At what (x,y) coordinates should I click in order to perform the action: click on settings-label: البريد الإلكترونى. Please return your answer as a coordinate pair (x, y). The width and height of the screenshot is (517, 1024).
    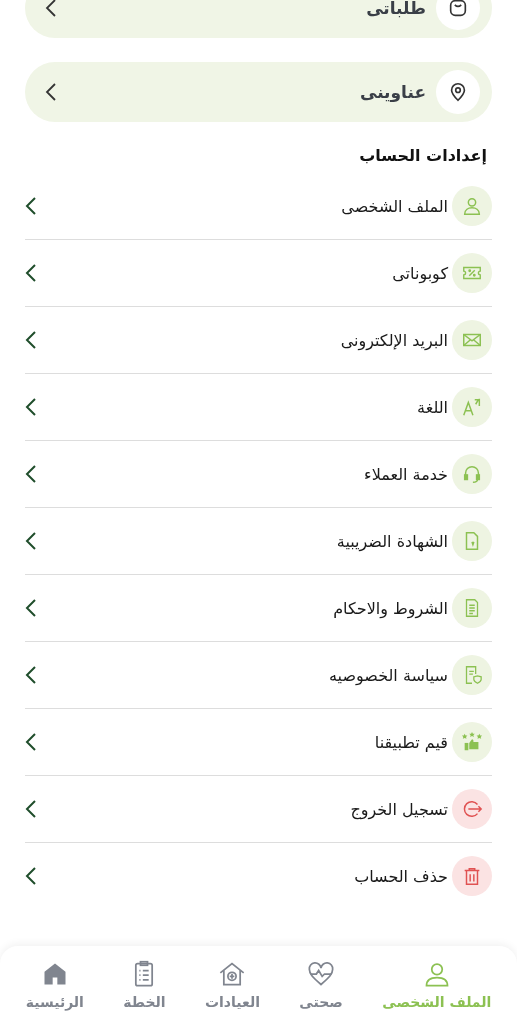
    Looking at the image, I should click on (394, 340).